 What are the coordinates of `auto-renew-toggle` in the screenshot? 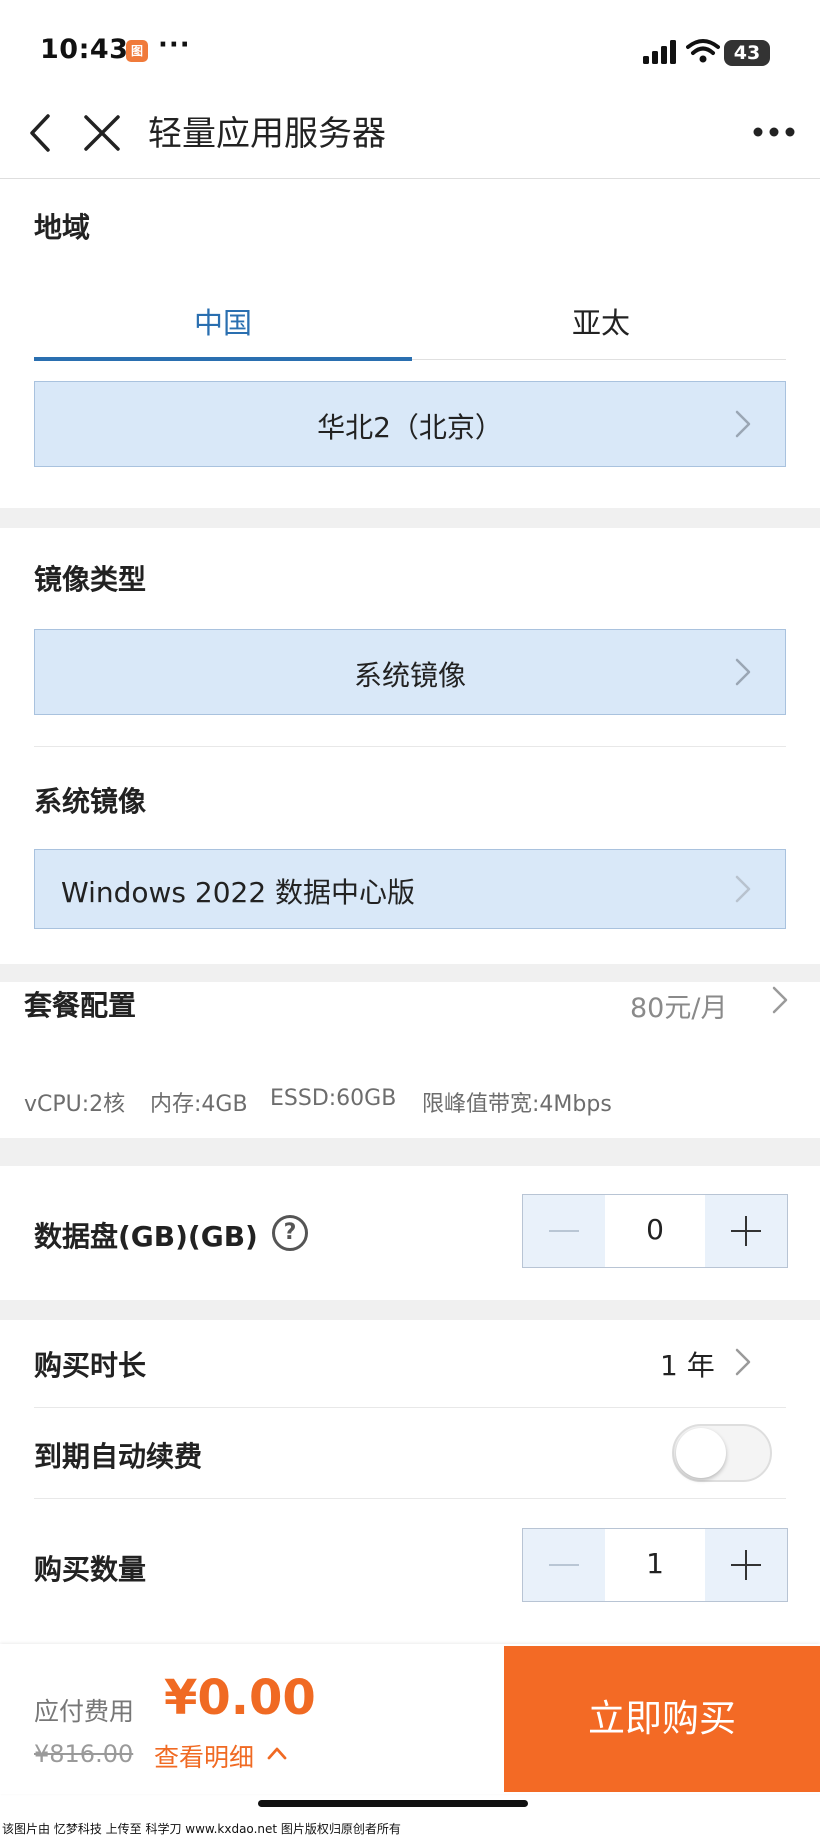 It's located at (722, 1453).